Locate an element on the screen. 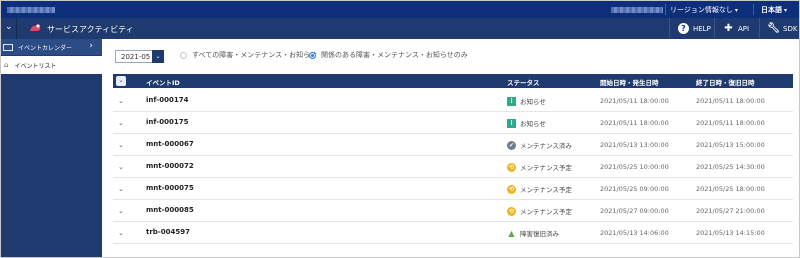 This screenshot has height=258, width=800. expand-all-icon: ⌄ is located at coordinates (121, 81).